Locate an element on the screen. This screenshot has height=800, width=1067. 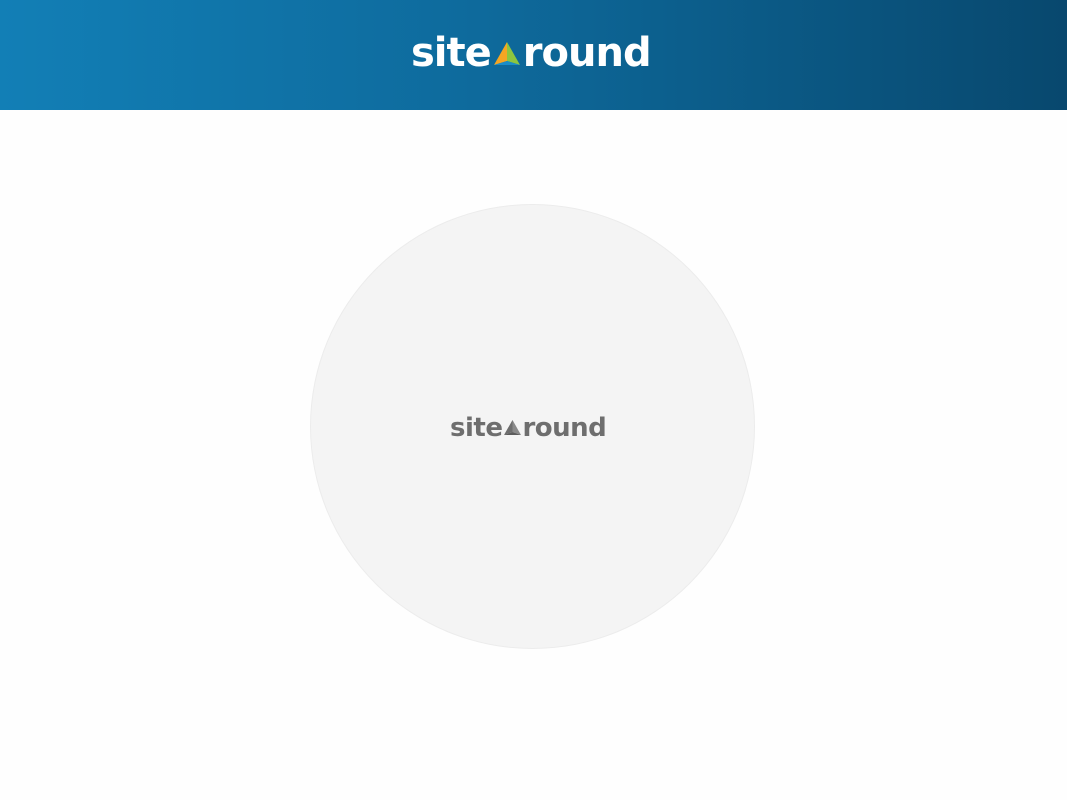
header-siteround-logo: site round is located at coordinates (531, 53).